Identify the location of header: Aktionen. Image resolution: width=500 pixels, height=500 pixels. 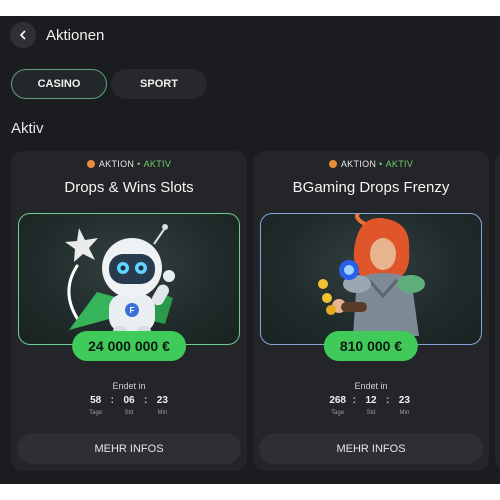
(57, 35).